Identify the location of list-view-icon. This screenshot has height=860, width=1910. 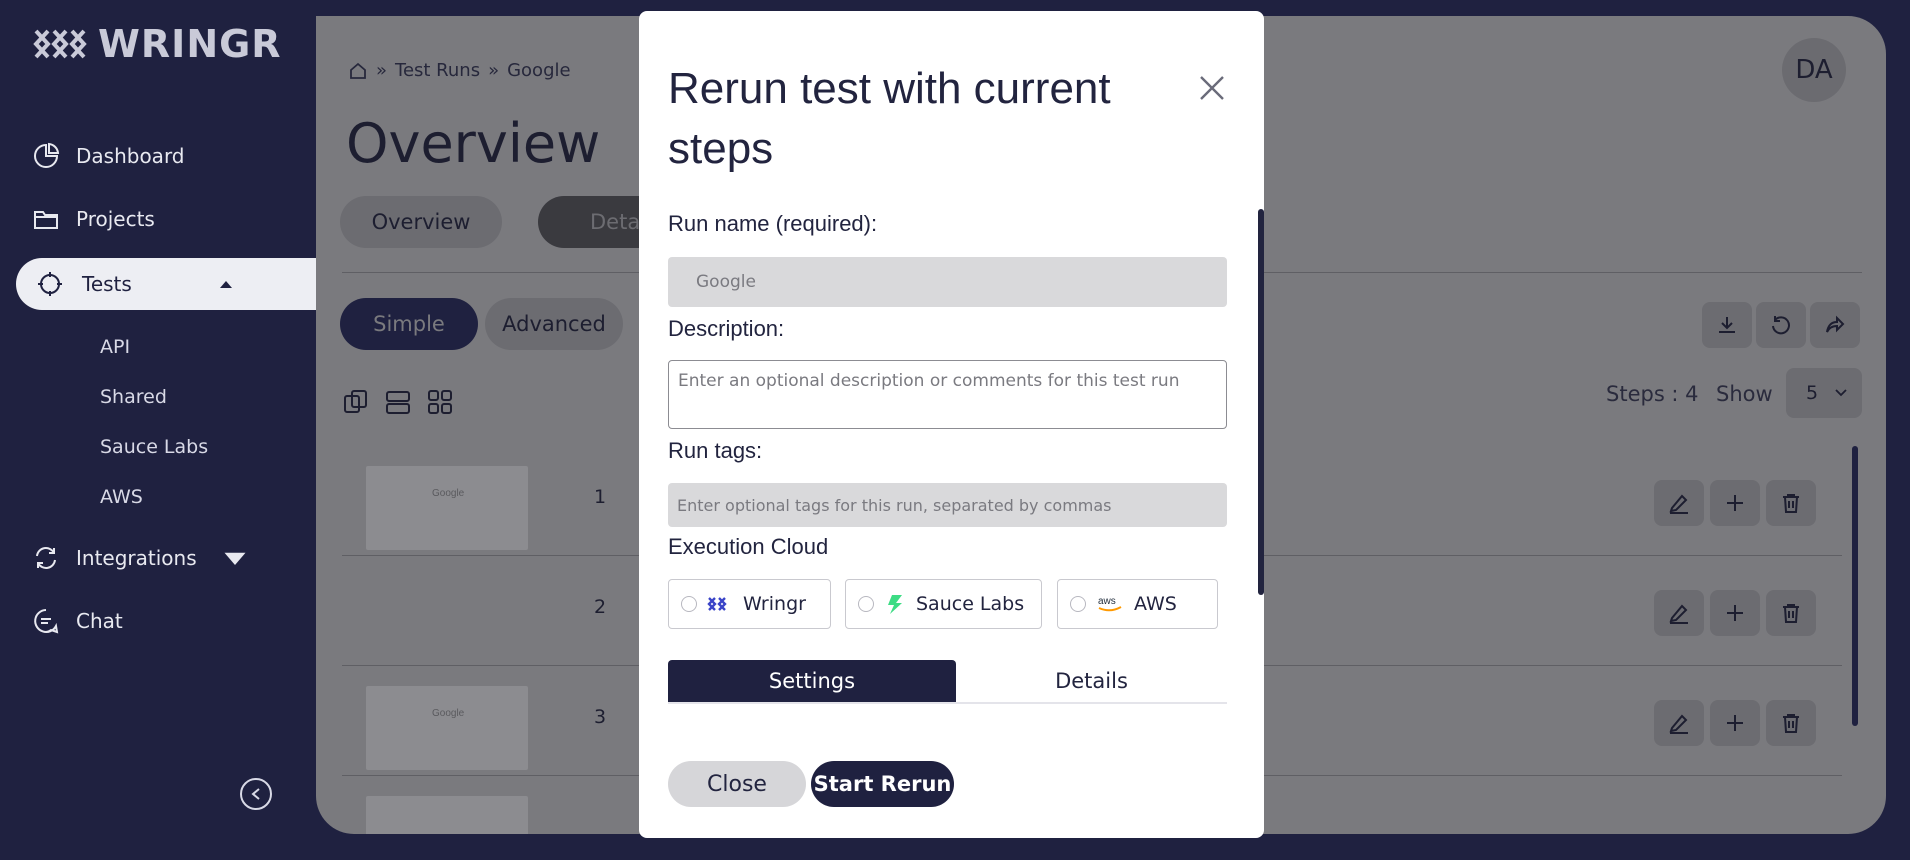
(398, 402).